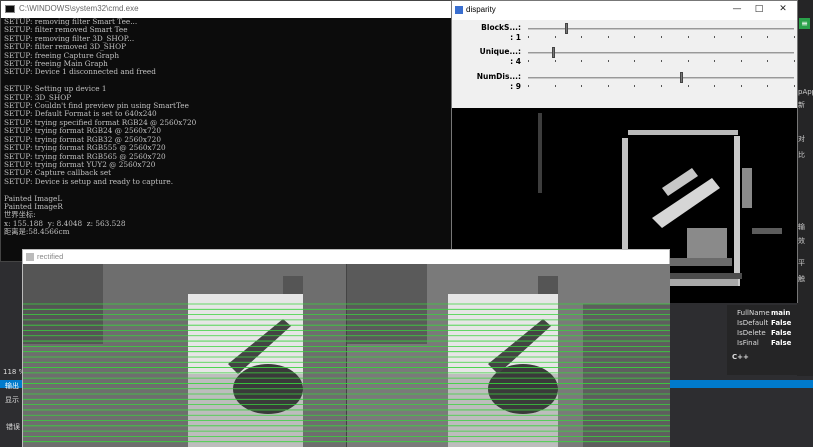  What do you see at coordinates (801, 263) in the screenshot?
I see `ide-side-label: 平` at bounding box center [801, 263].